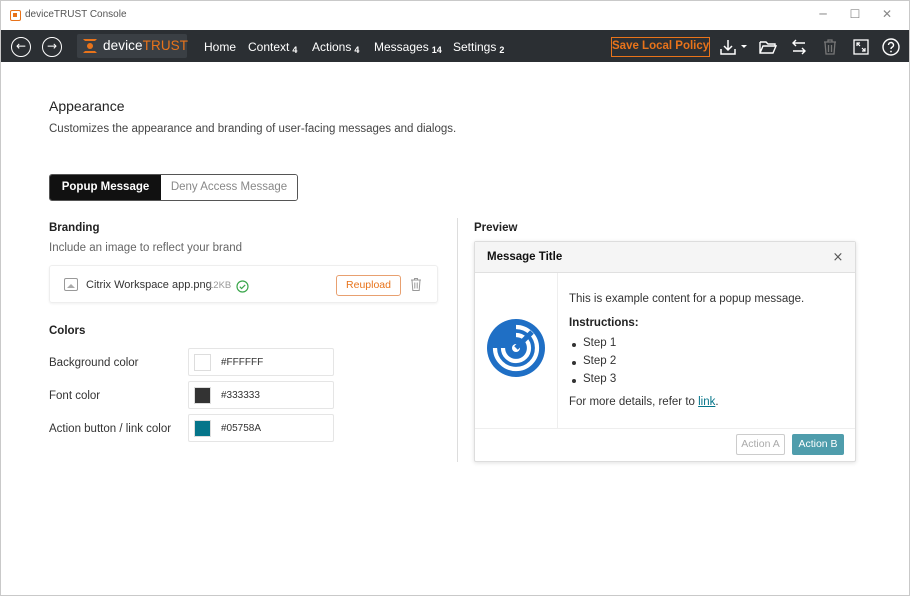  What do you see at coordinates (110, 429) in the screenshot?
I see `action-color-label: Action button / link color` at bounding box center [110, 429].